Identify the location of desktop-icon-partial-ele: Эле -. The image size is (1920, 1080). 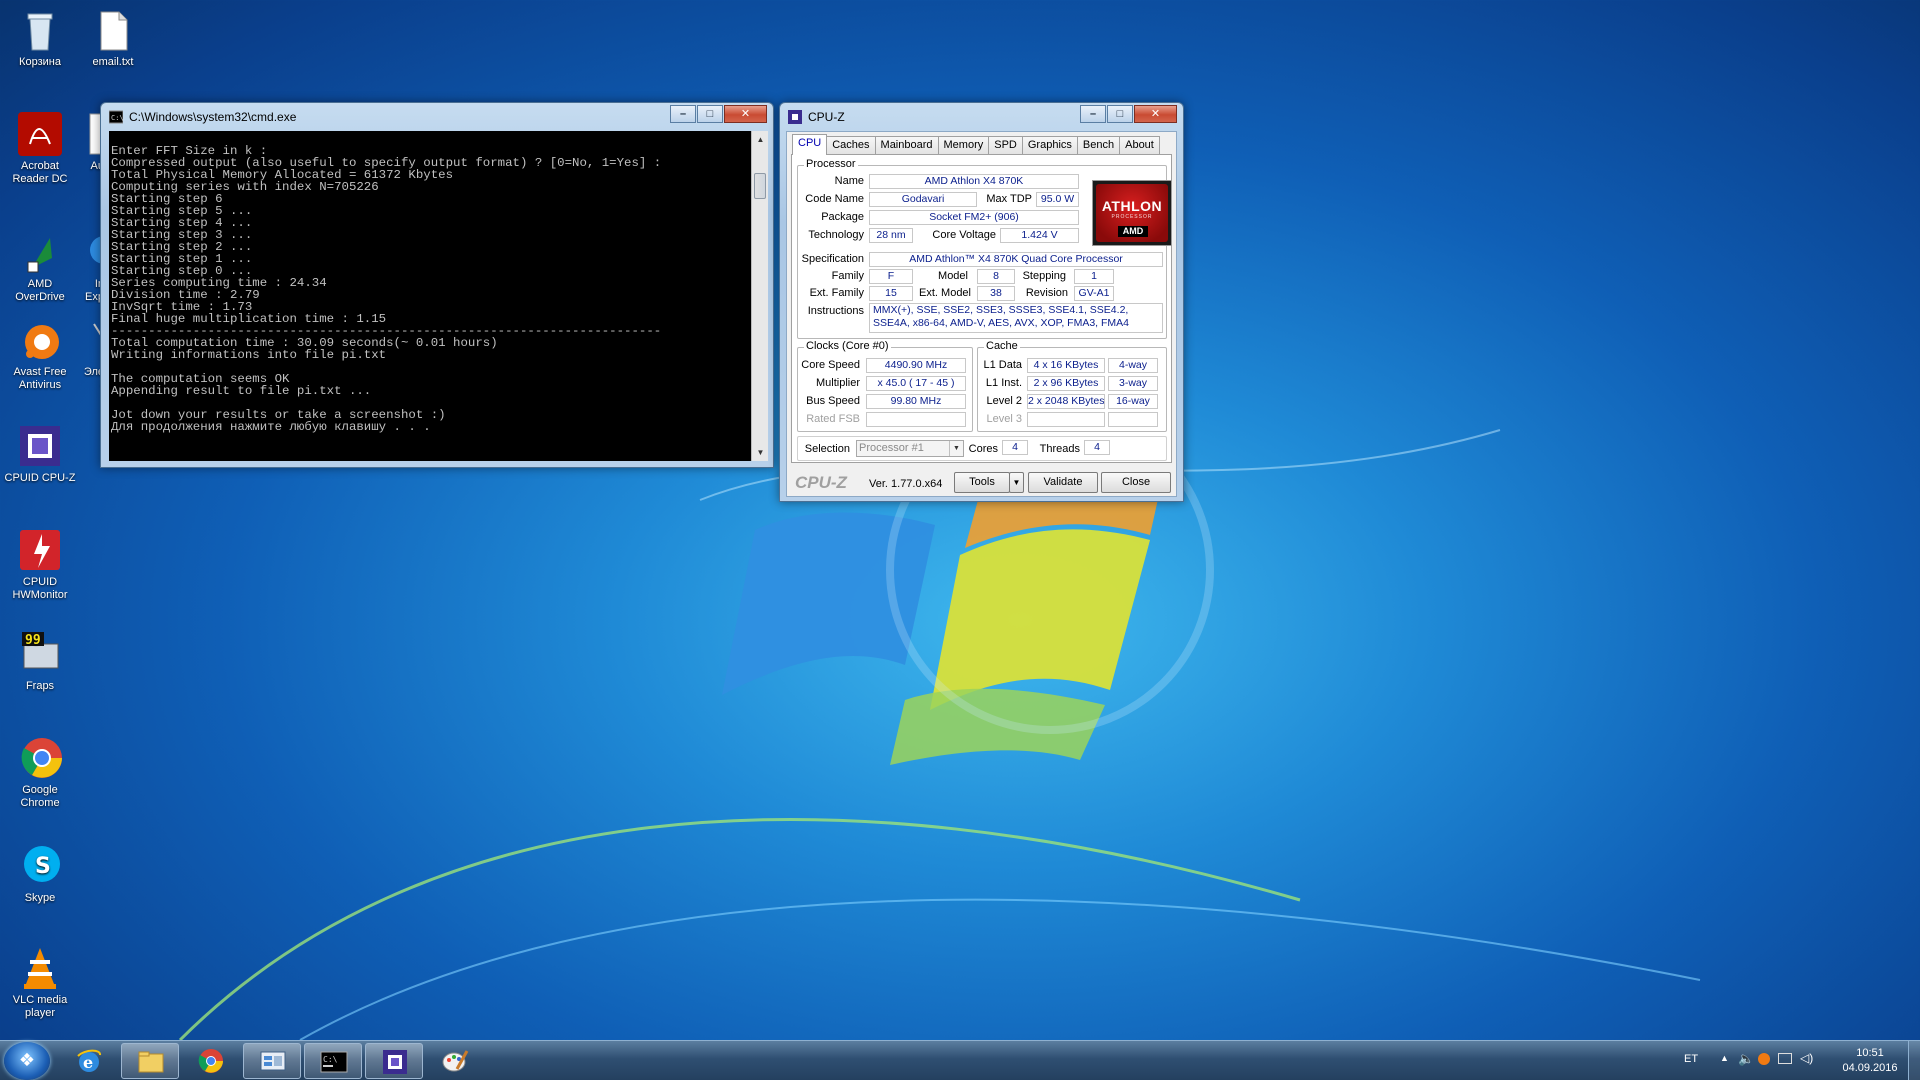
(84, 354).